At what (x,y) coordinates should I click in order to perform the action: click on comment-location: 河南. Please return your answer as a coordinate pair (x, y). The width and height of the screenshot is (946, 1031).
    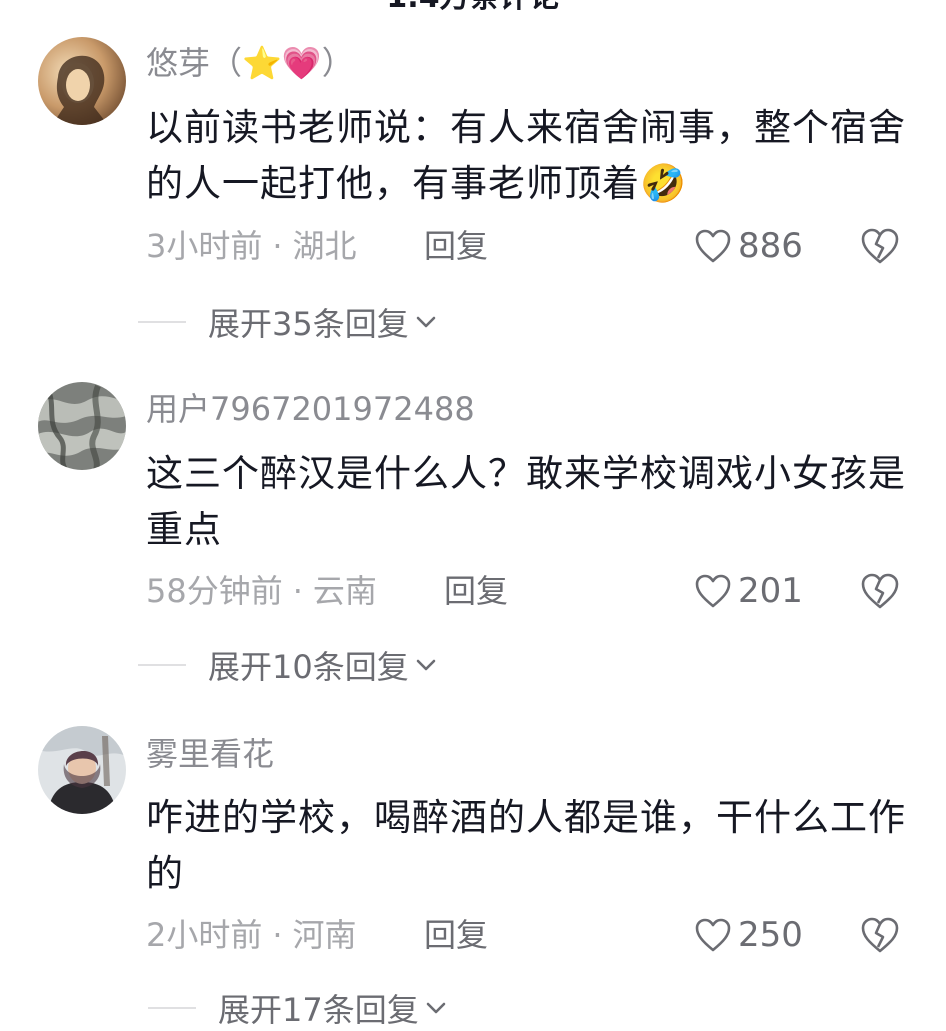
    Looking at the image, I should click on (324, 935).